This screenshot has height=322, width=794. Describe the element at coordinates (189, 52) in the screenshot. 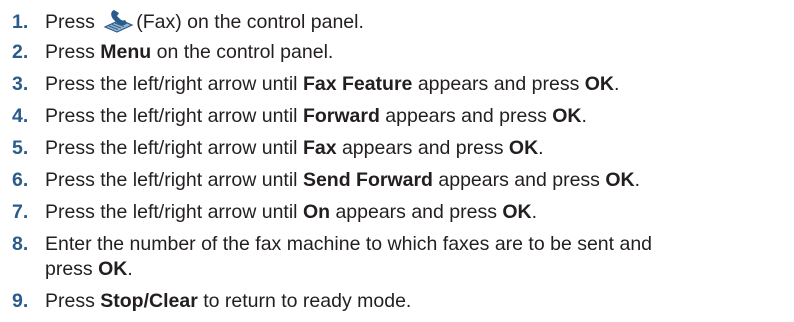

I see `step-text: Press Menu on the control panel.` at that location.